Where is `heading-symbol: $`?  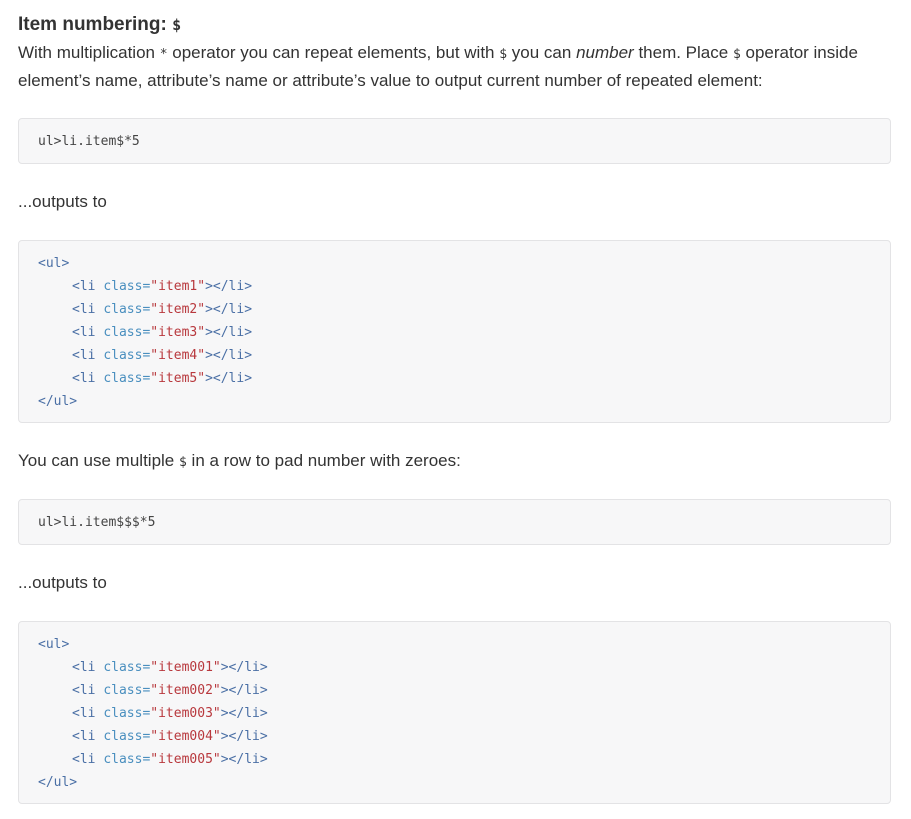 heading-symbol: $ is located at coordinates (177, 25).